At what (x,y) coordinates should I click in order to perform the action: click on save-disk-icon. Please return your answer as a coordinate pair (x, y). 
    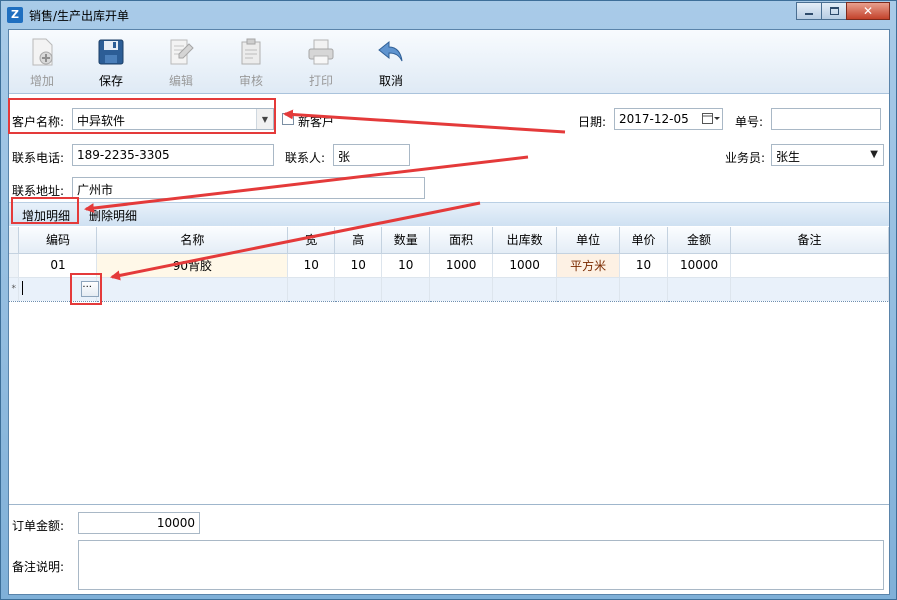
    Looking at the image, I should click on (111, 52).